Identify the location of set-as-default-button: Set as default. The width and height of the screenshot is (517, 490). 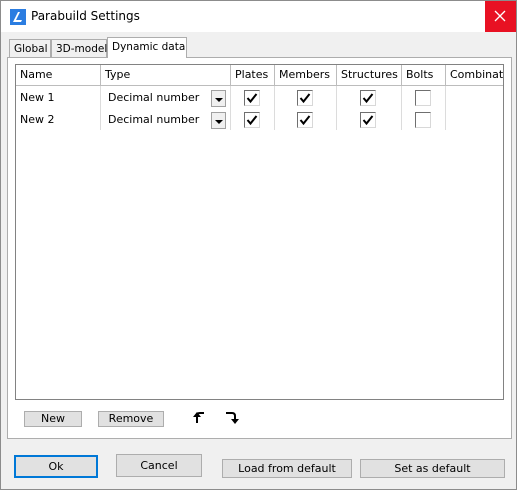
(432, 468).